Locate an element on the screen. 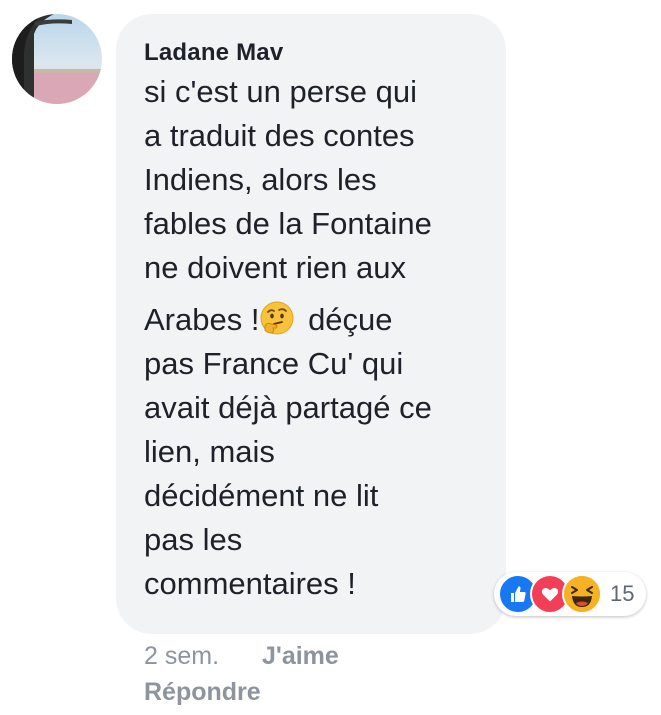 The width and height of the screenshot is (661, 715). comment-line: si c'est un perse qui is located at coordinates (281, 91).